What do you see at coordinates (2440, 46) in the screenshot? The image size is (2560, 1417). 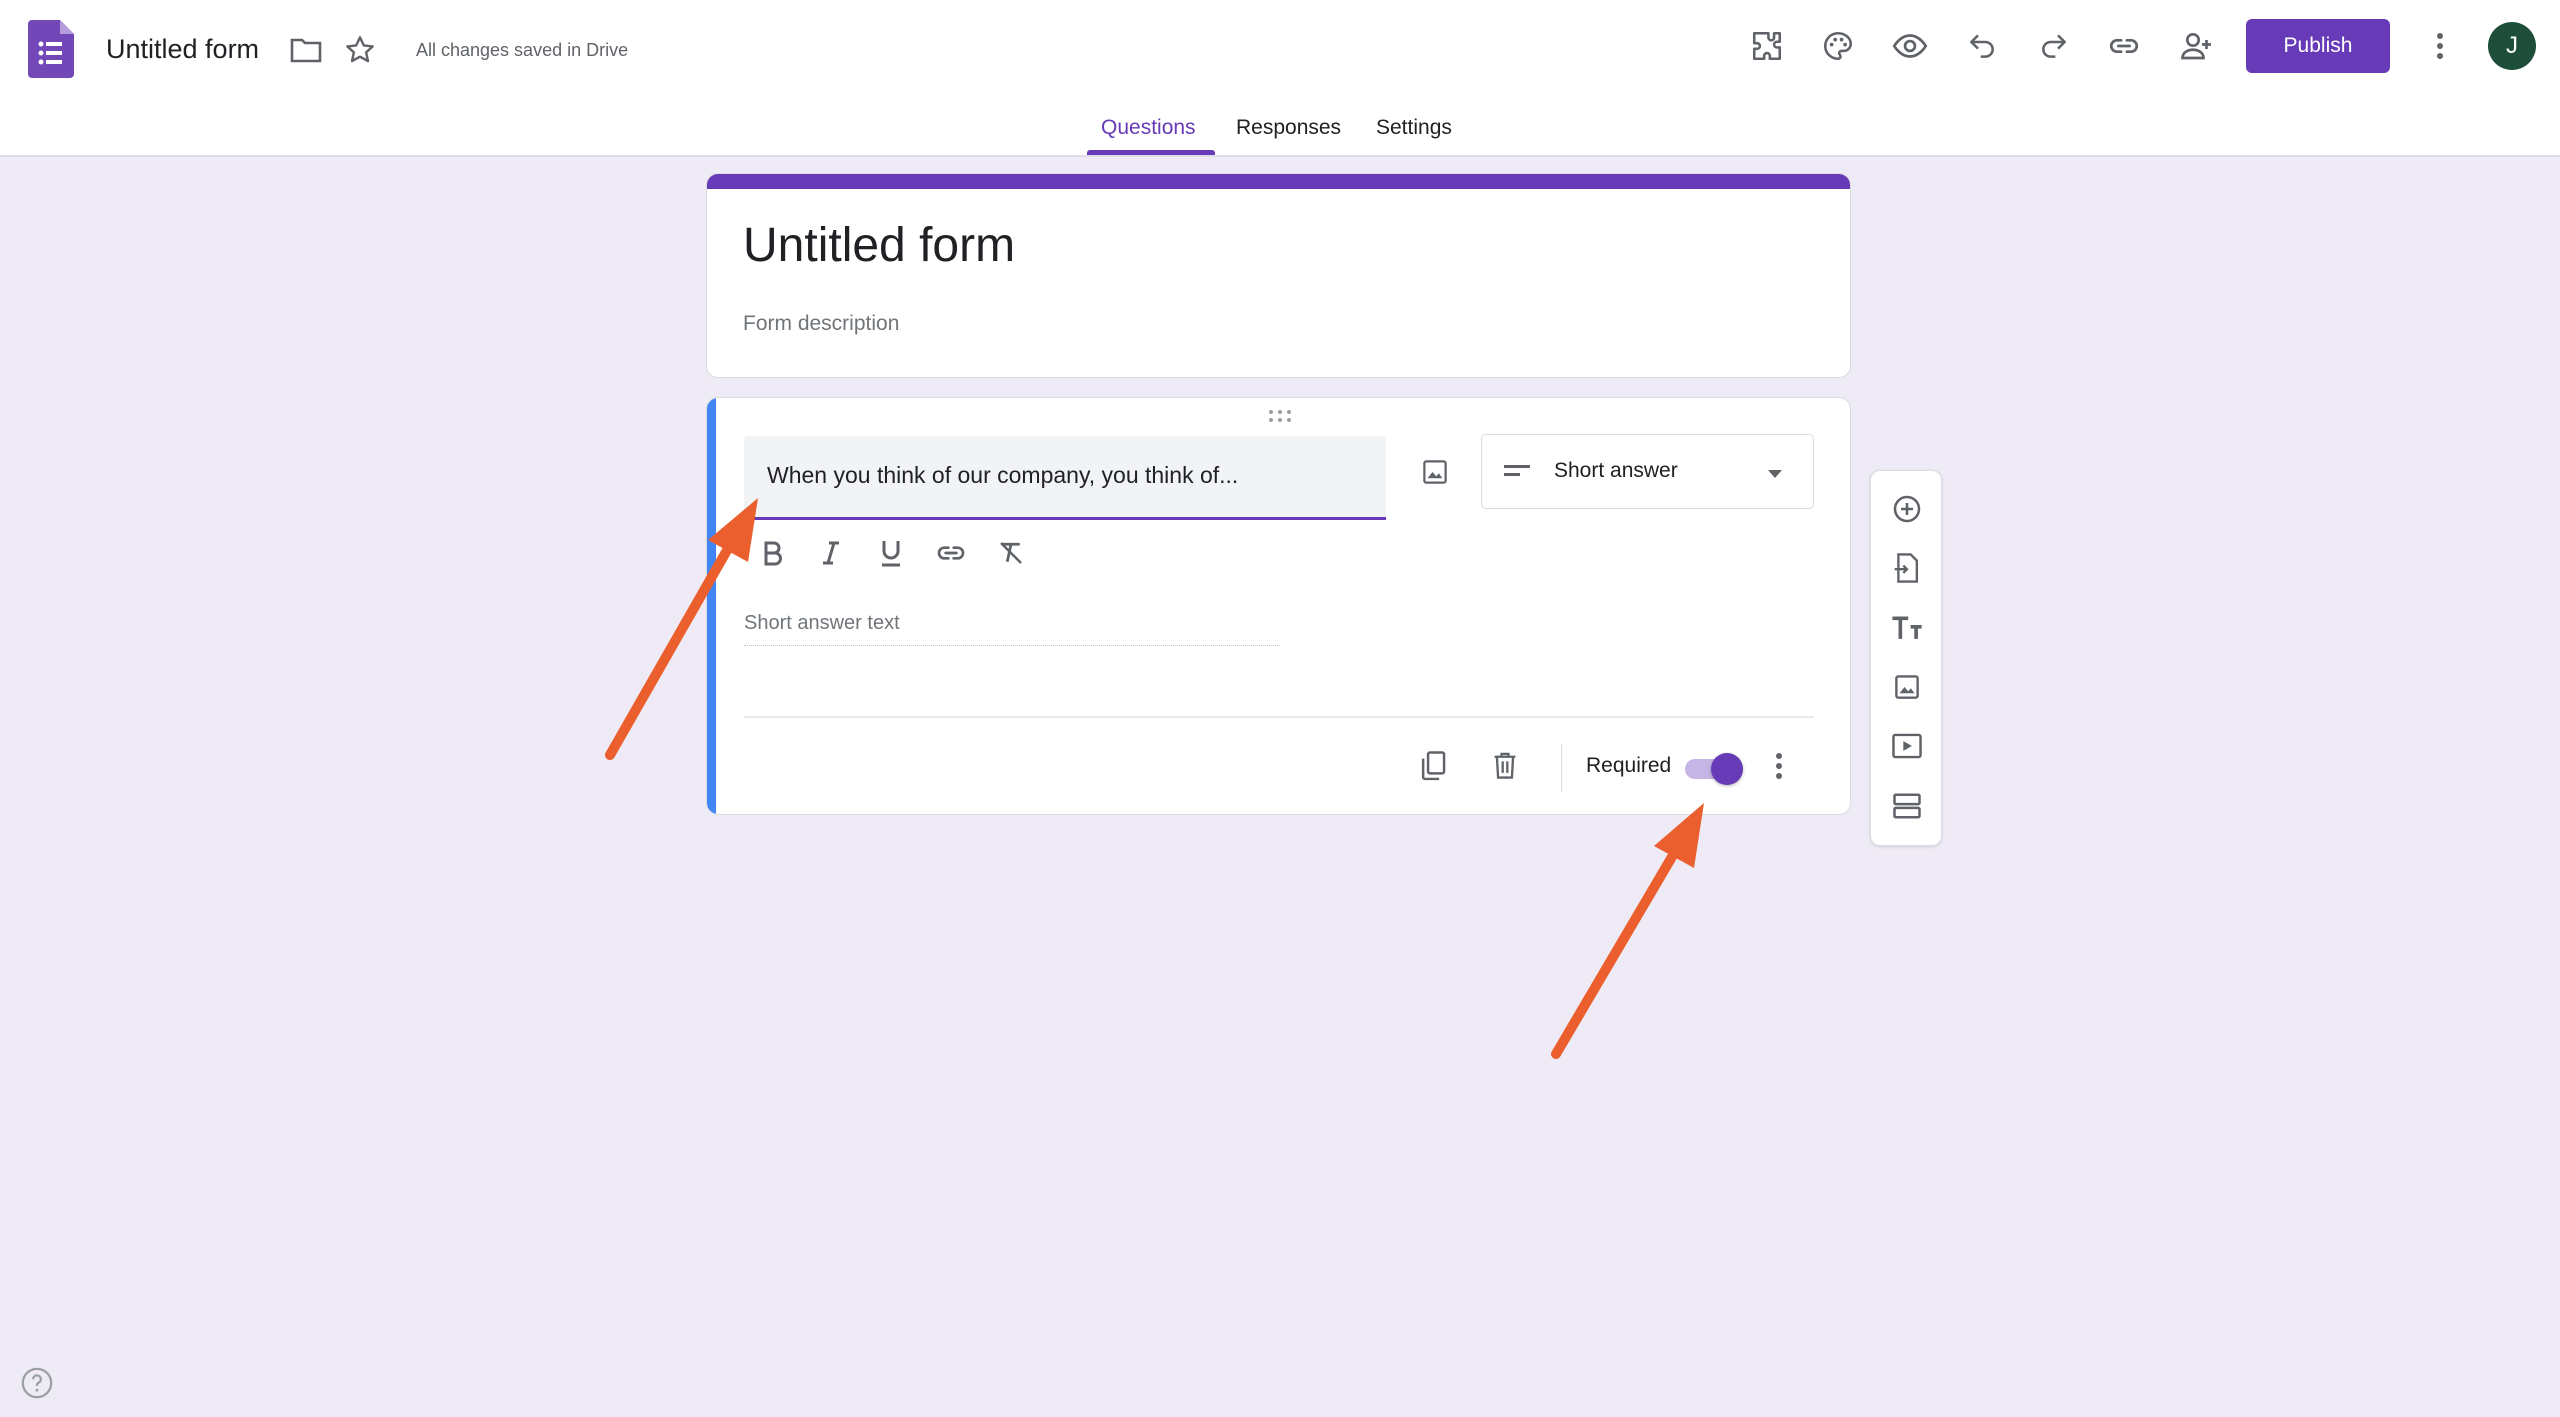 I see `more-vert-icon` at bounding box center [2440, 46].